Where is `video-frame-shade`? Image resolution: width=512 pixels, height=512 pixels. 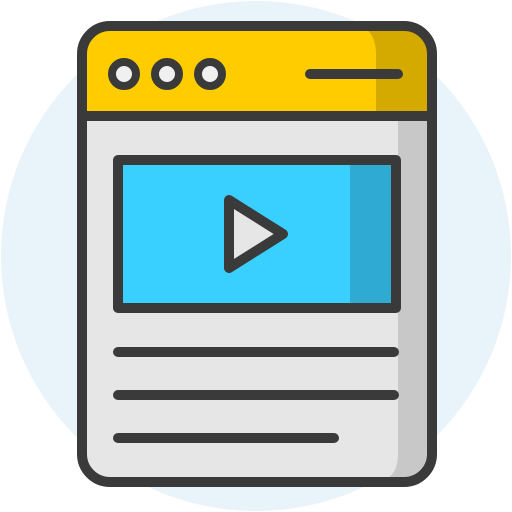 video-frame-shade is located at coordinates (373, 234).